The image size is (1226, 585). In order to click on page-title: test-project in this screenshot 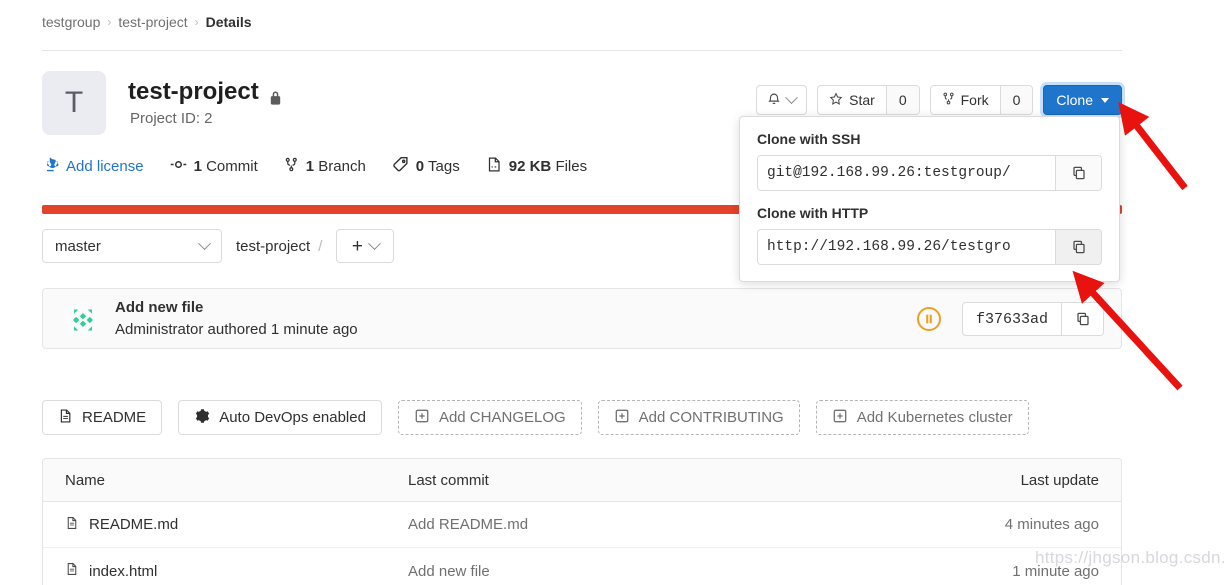, I will do `click(205, 92)`.